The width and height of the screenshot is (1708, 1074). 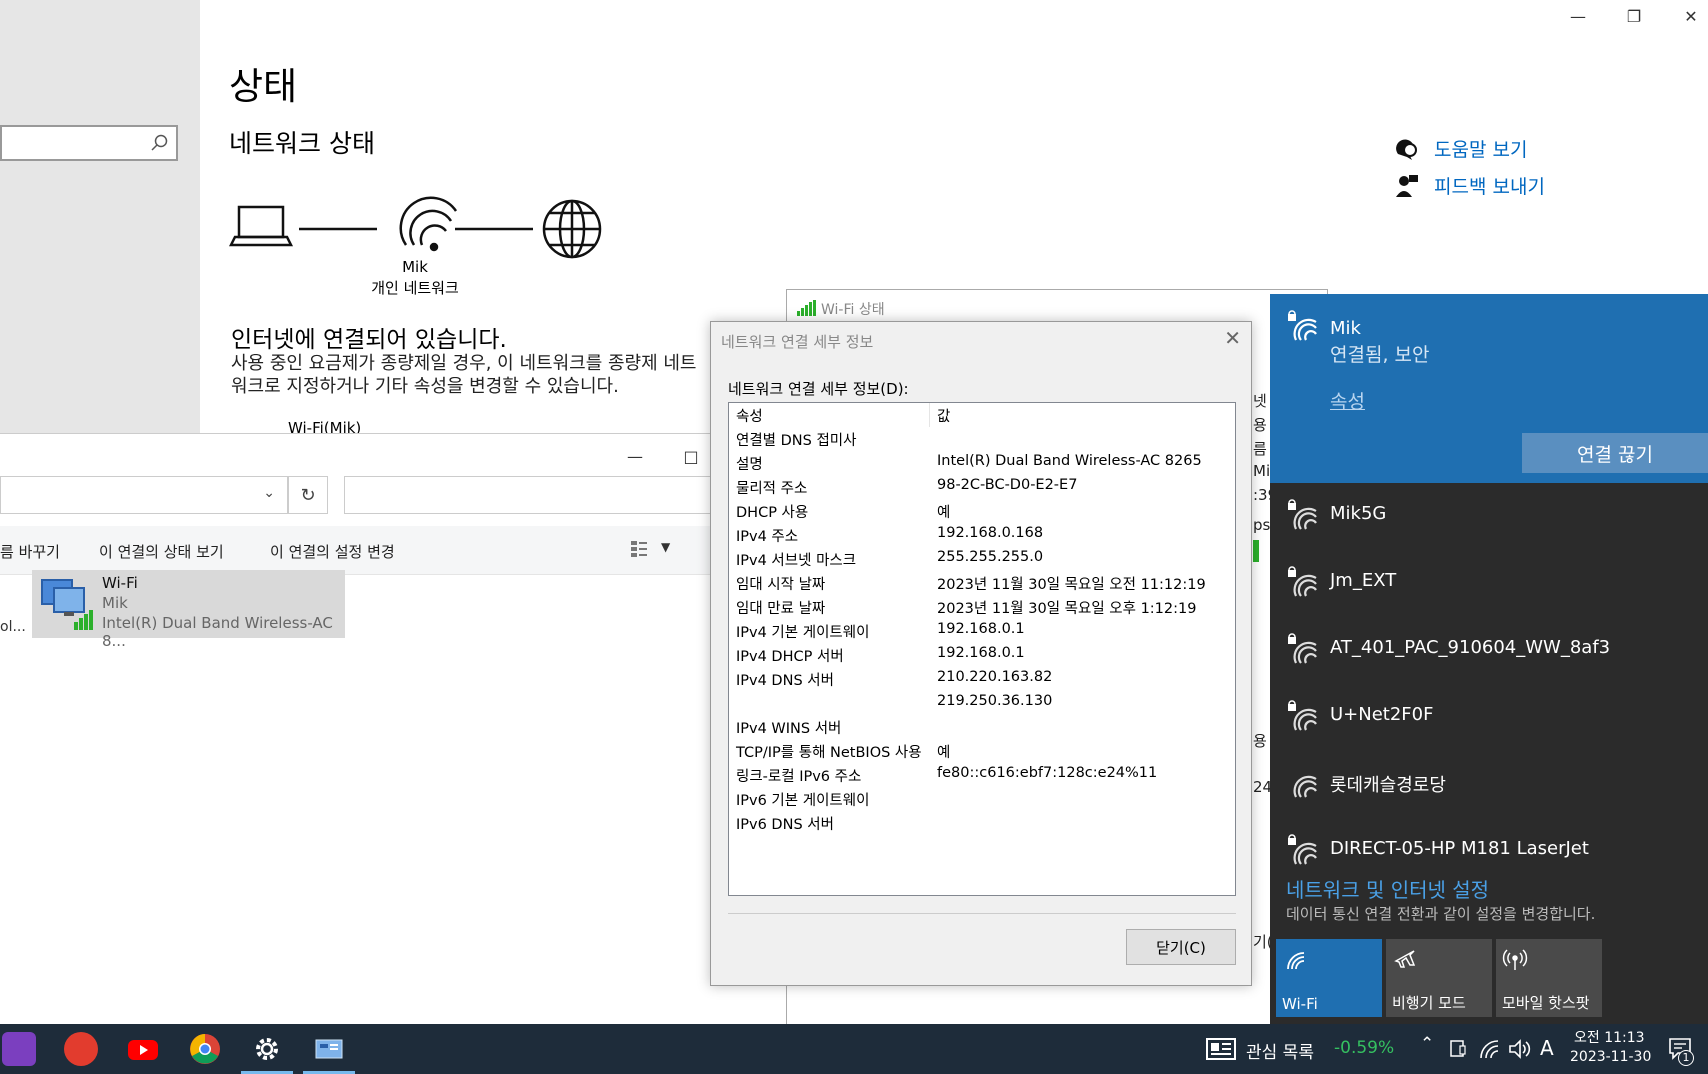 What do you see at coordinates (1067, 609) in the screenshot?
I see `details-row-value: 2023년 11월 30일 목요일 오후 1:12:19` at bounding box center [1067, 609].